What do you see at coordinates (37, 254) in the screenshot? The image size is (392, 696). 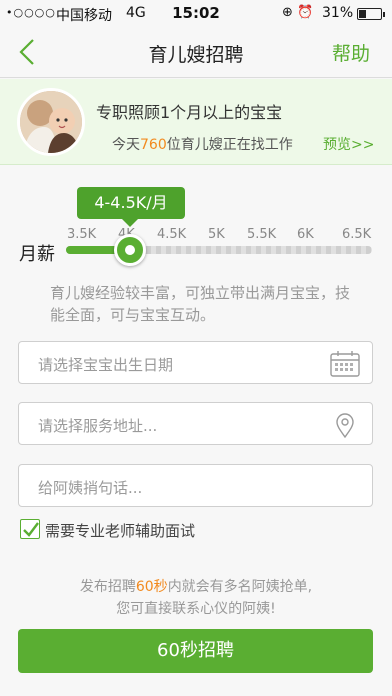 I see `salary-label: 月薪` at bounding box center [37, 254].